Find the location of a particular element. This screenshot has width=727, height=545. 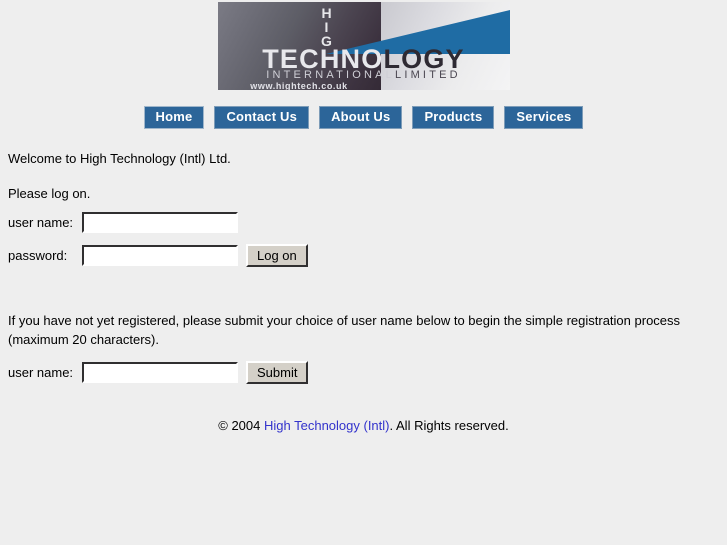

main-navigation: Home Contact Us About Us Products Services is located at coordinates (363, 117).